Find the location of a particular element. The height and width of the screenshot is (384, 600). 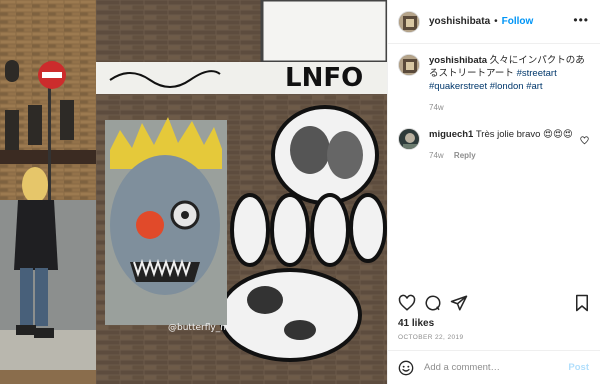

caption-avatar is located at coordinates (409, 65).